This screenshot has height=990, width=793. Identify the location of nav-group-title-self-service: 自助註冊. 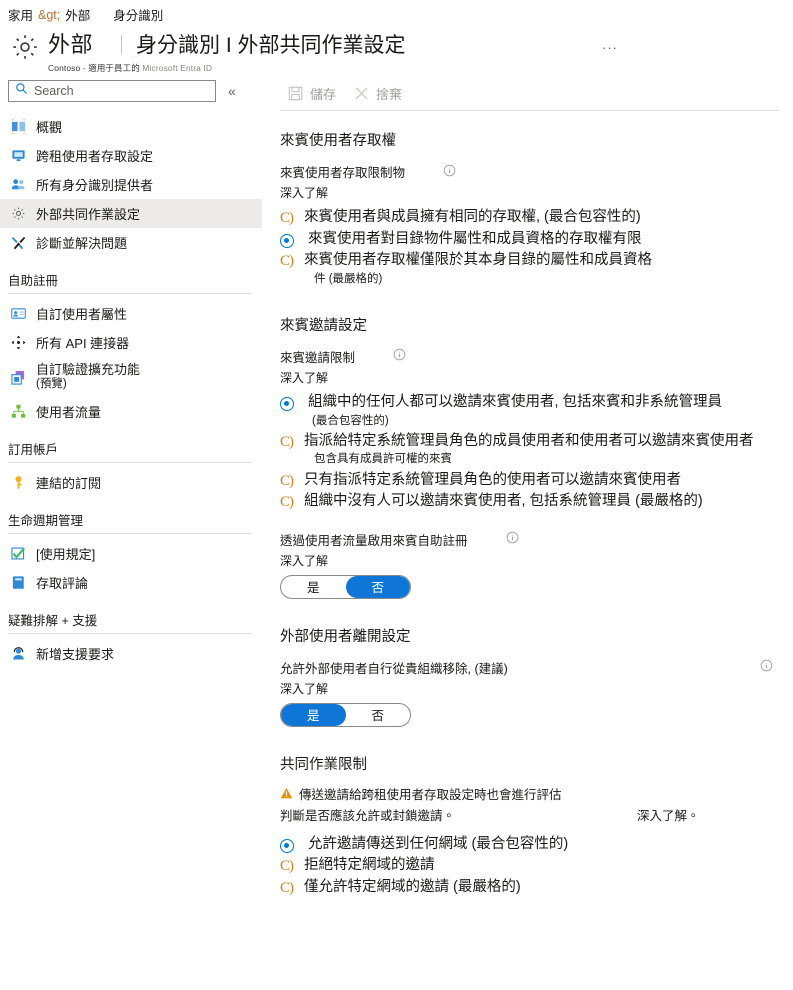
(33, 281).